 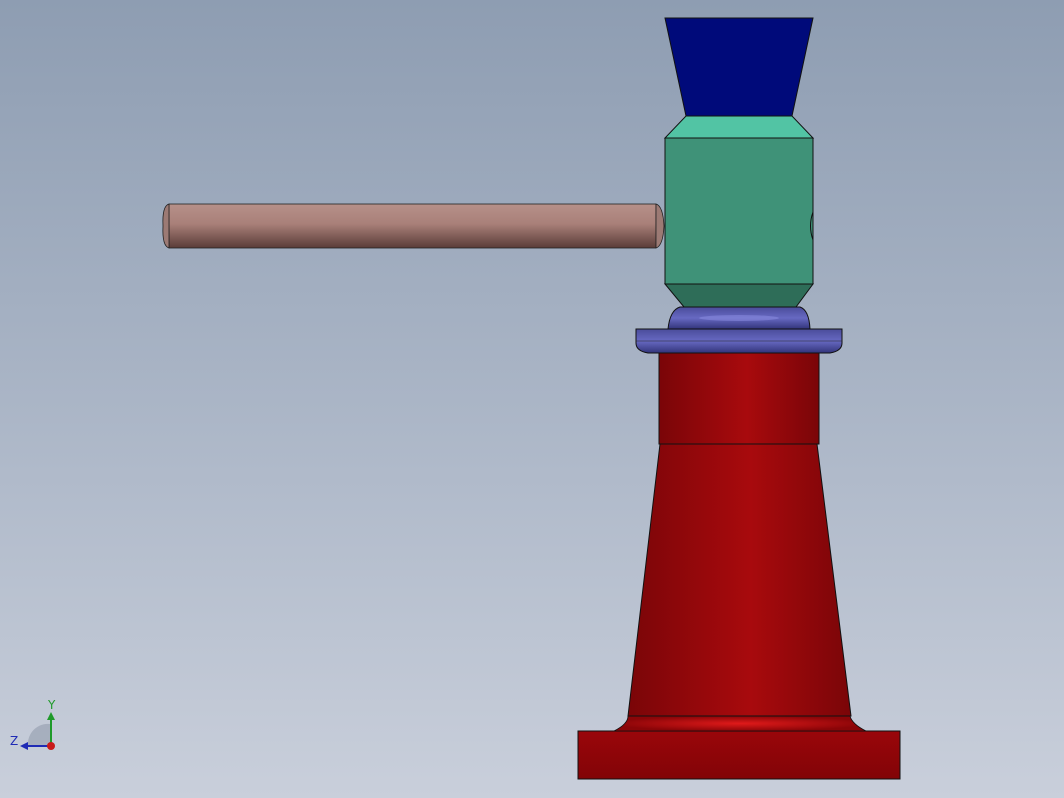 I want to click on base-plate, so click(x=739, y=755).